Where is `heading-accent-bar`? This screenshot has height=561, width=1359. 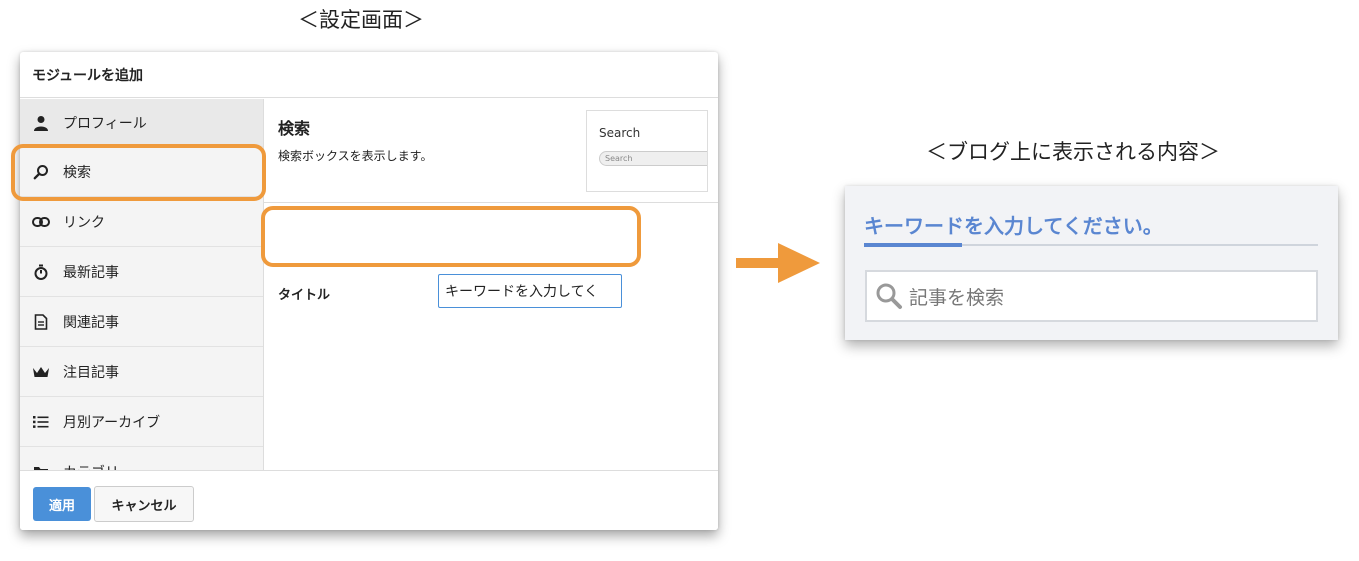 heading-accent-bar is located at coordinates (913, 245).